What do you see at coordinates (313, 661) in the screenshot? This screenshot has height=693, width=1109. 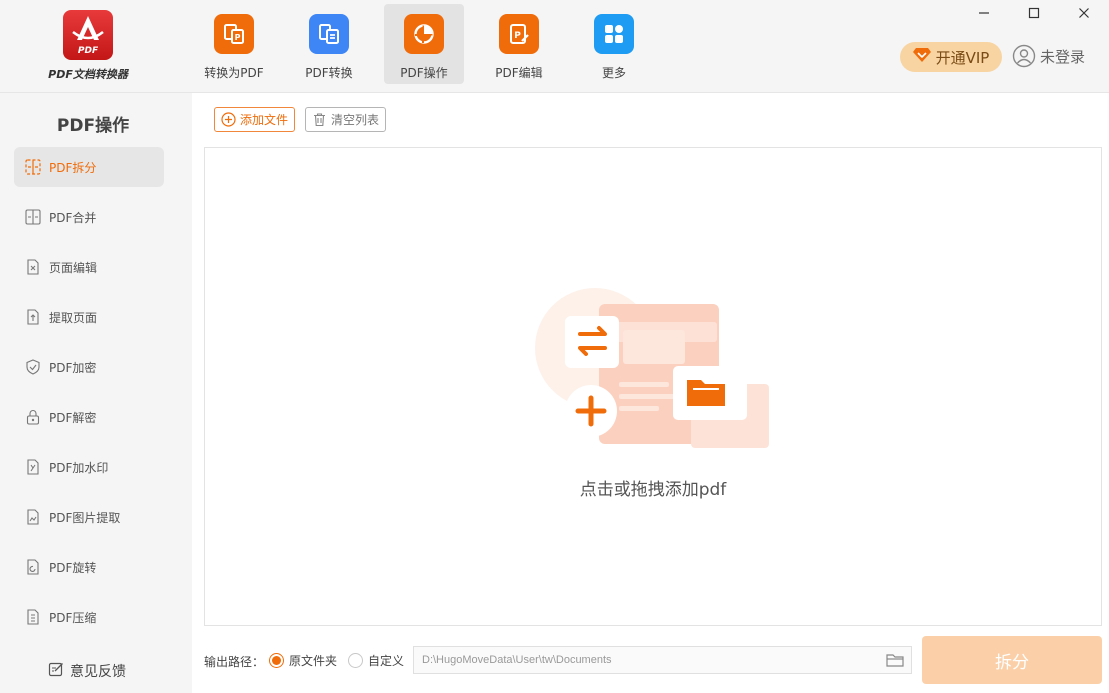 I see `radio-label: 原文件夹` at bounding box center [313, 661].